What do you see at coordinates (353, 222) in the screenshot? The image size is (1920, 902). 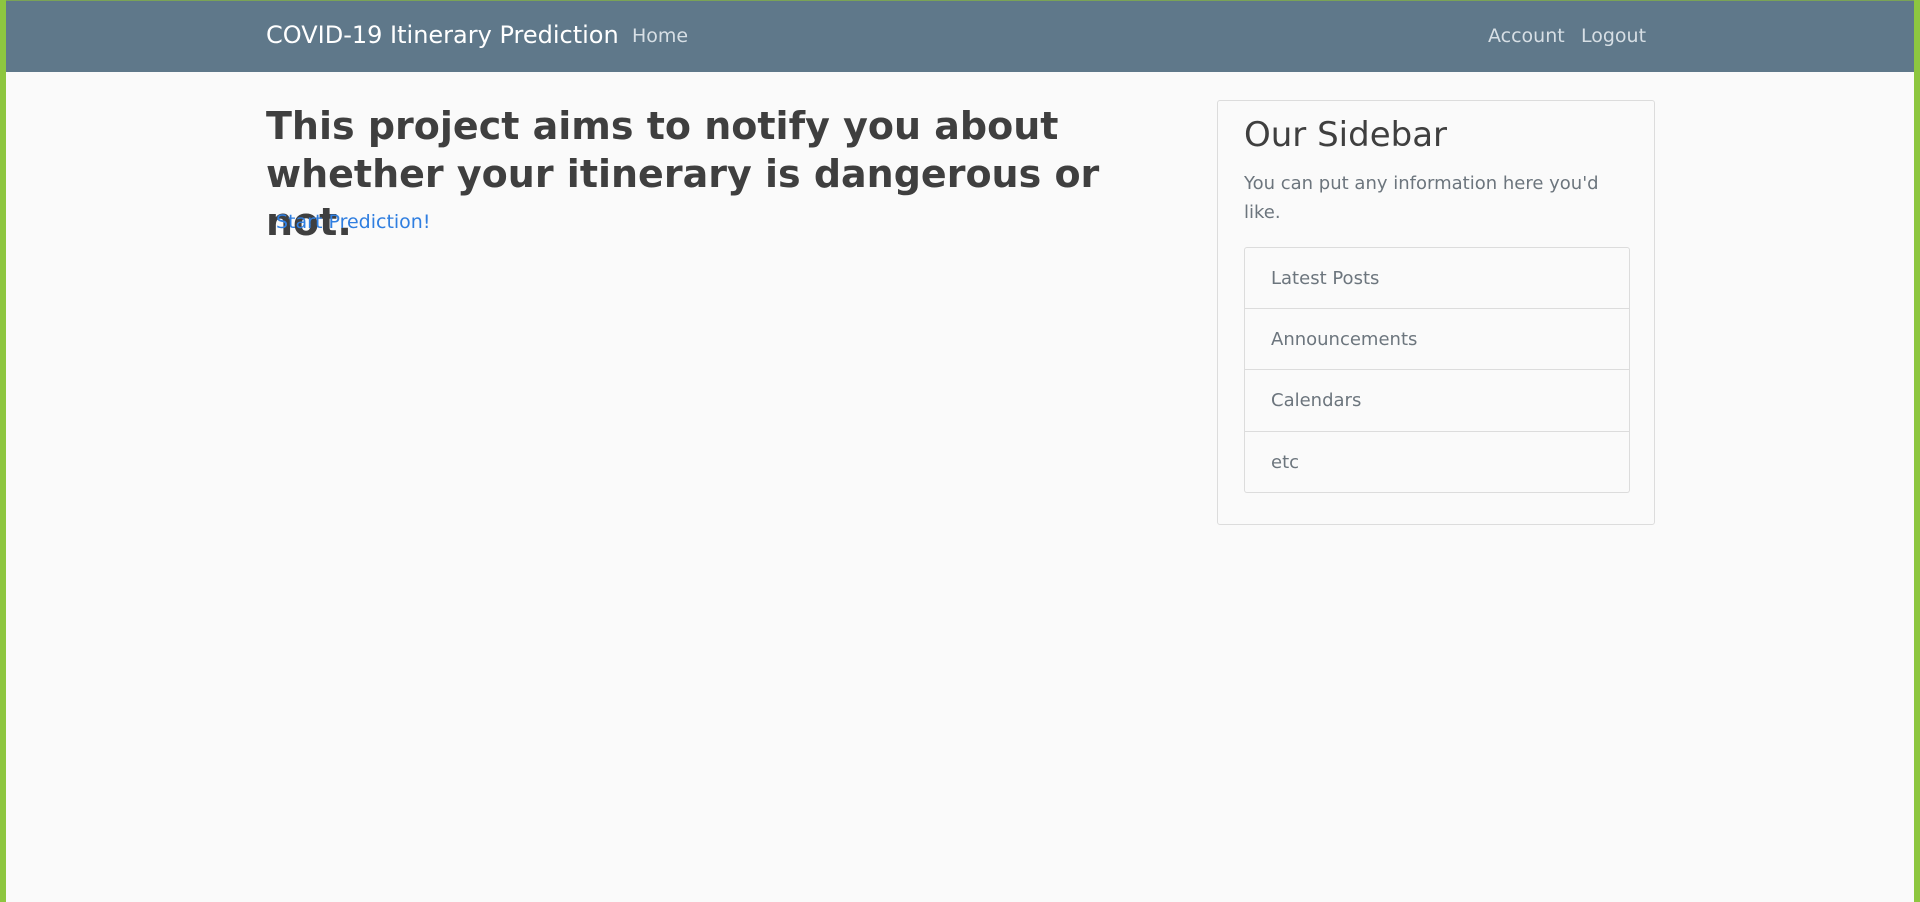 I see `start-prediction-link: Start Prediction!` at bounding box center [353, 222].